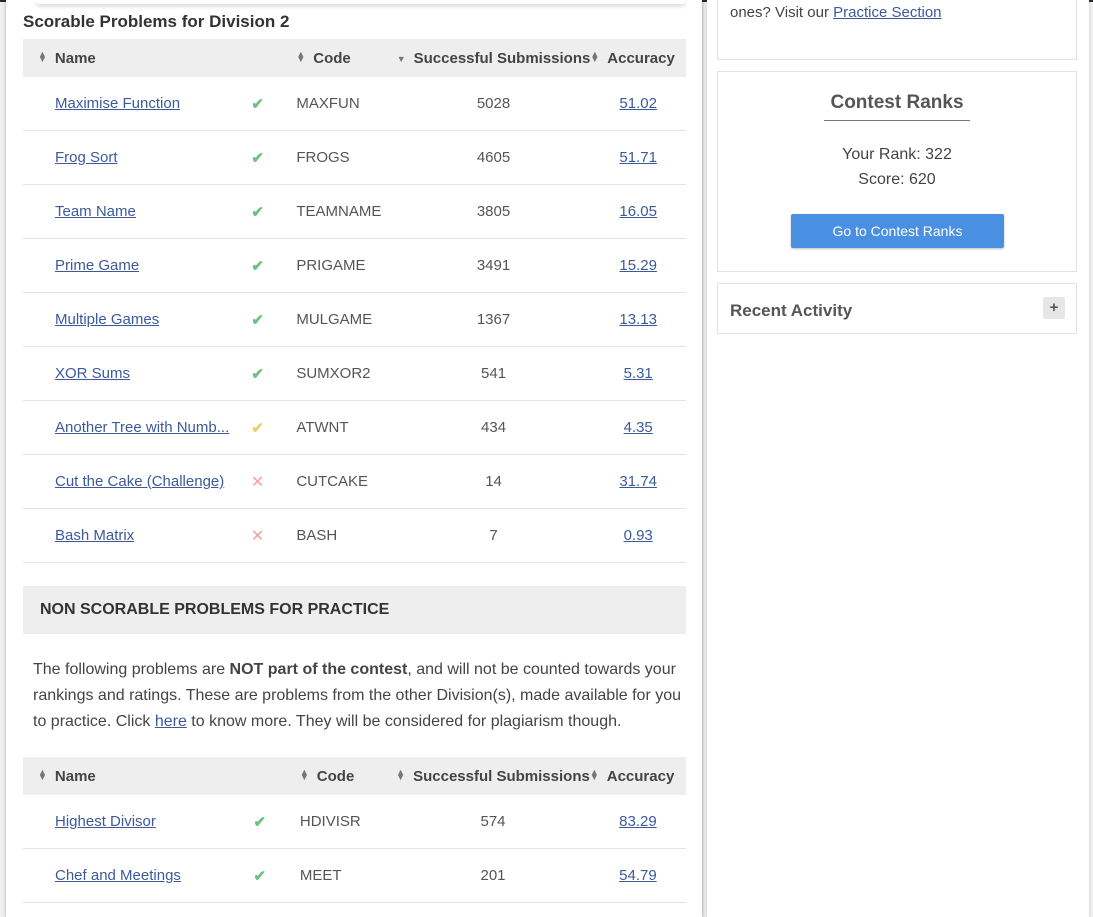 The height and width of the screenshot is (917, 1093). What do you see at coordinates (139, 481) in the screenshot?
I see `problem-name-link: Cut the Cake (Challenge)` at bounding box center [139, 481].